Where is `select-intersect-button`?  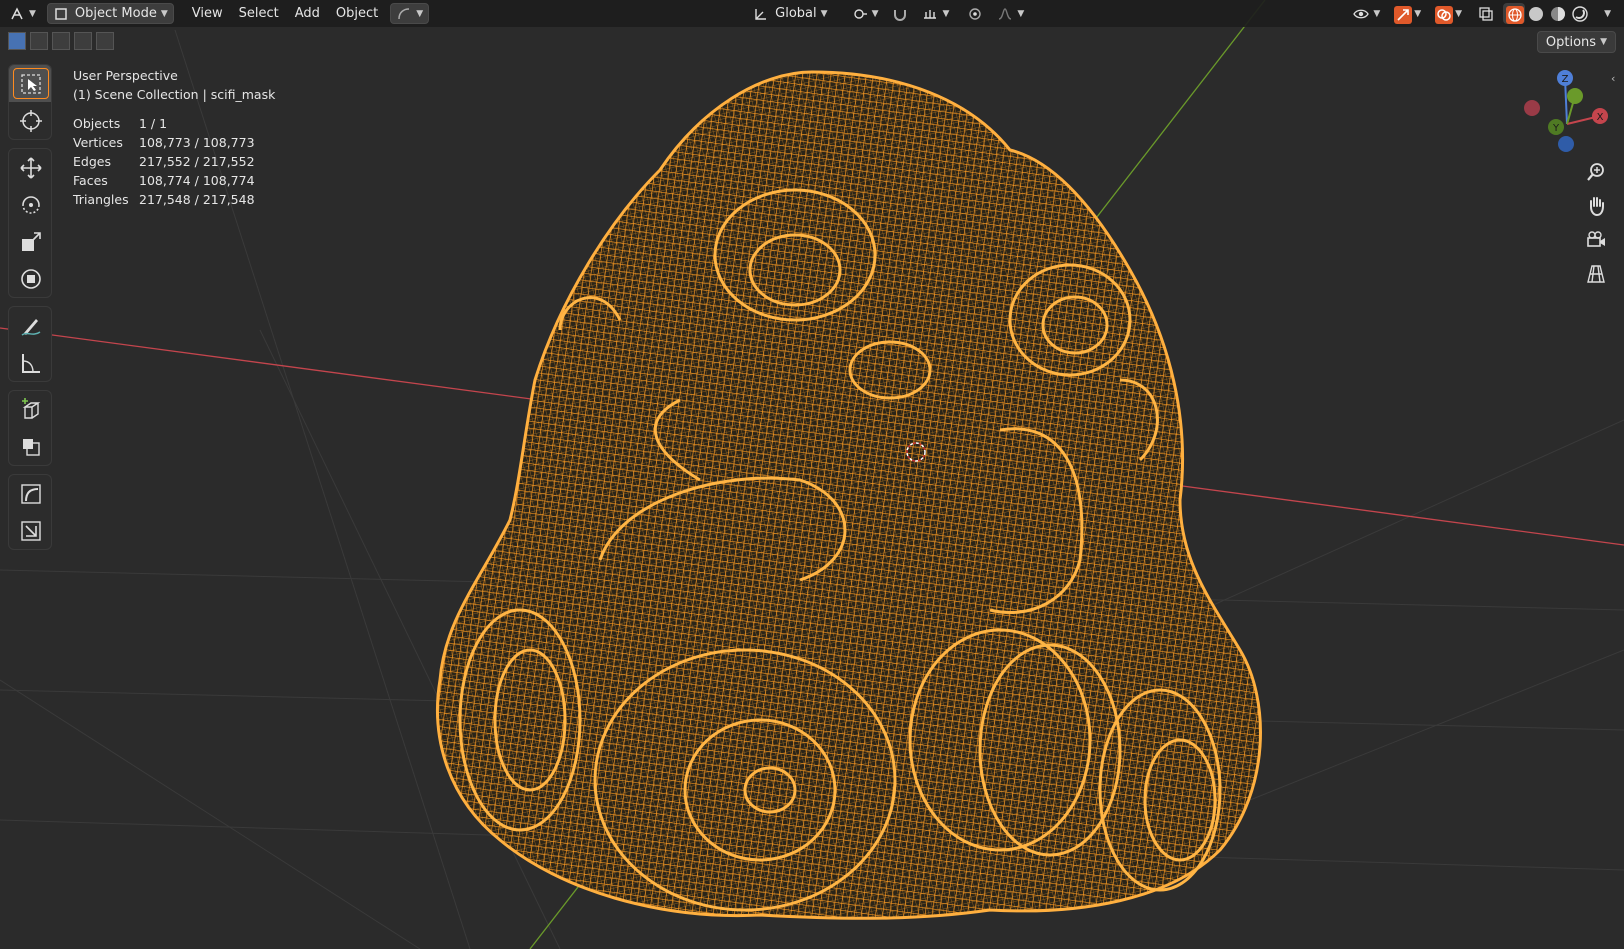 select-intersect-button is located at coordinates (105, 41).